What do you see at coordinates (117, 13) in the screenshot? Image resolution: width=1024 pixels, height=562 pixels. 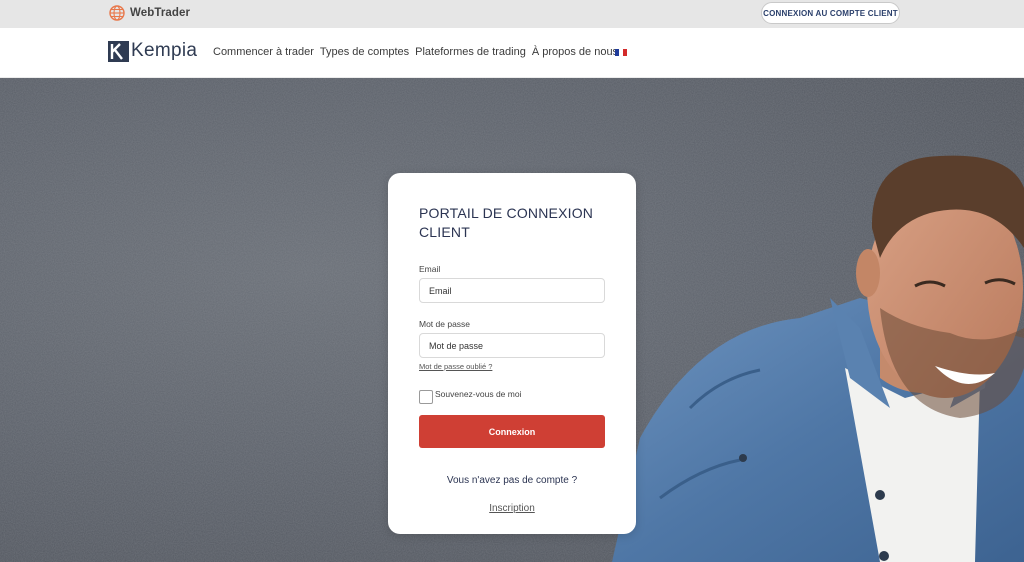 I see `globe-icon` at bounding box center [117, 13].